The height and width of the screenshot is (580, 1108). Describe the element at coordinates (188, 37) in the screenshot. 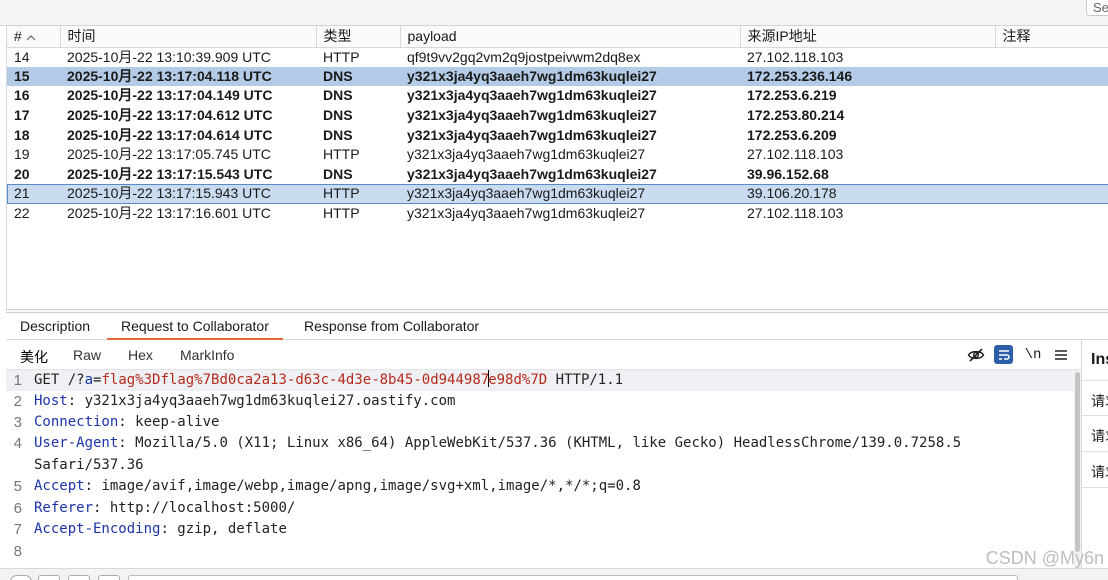

I see `column-header-time: 时间` at that location.